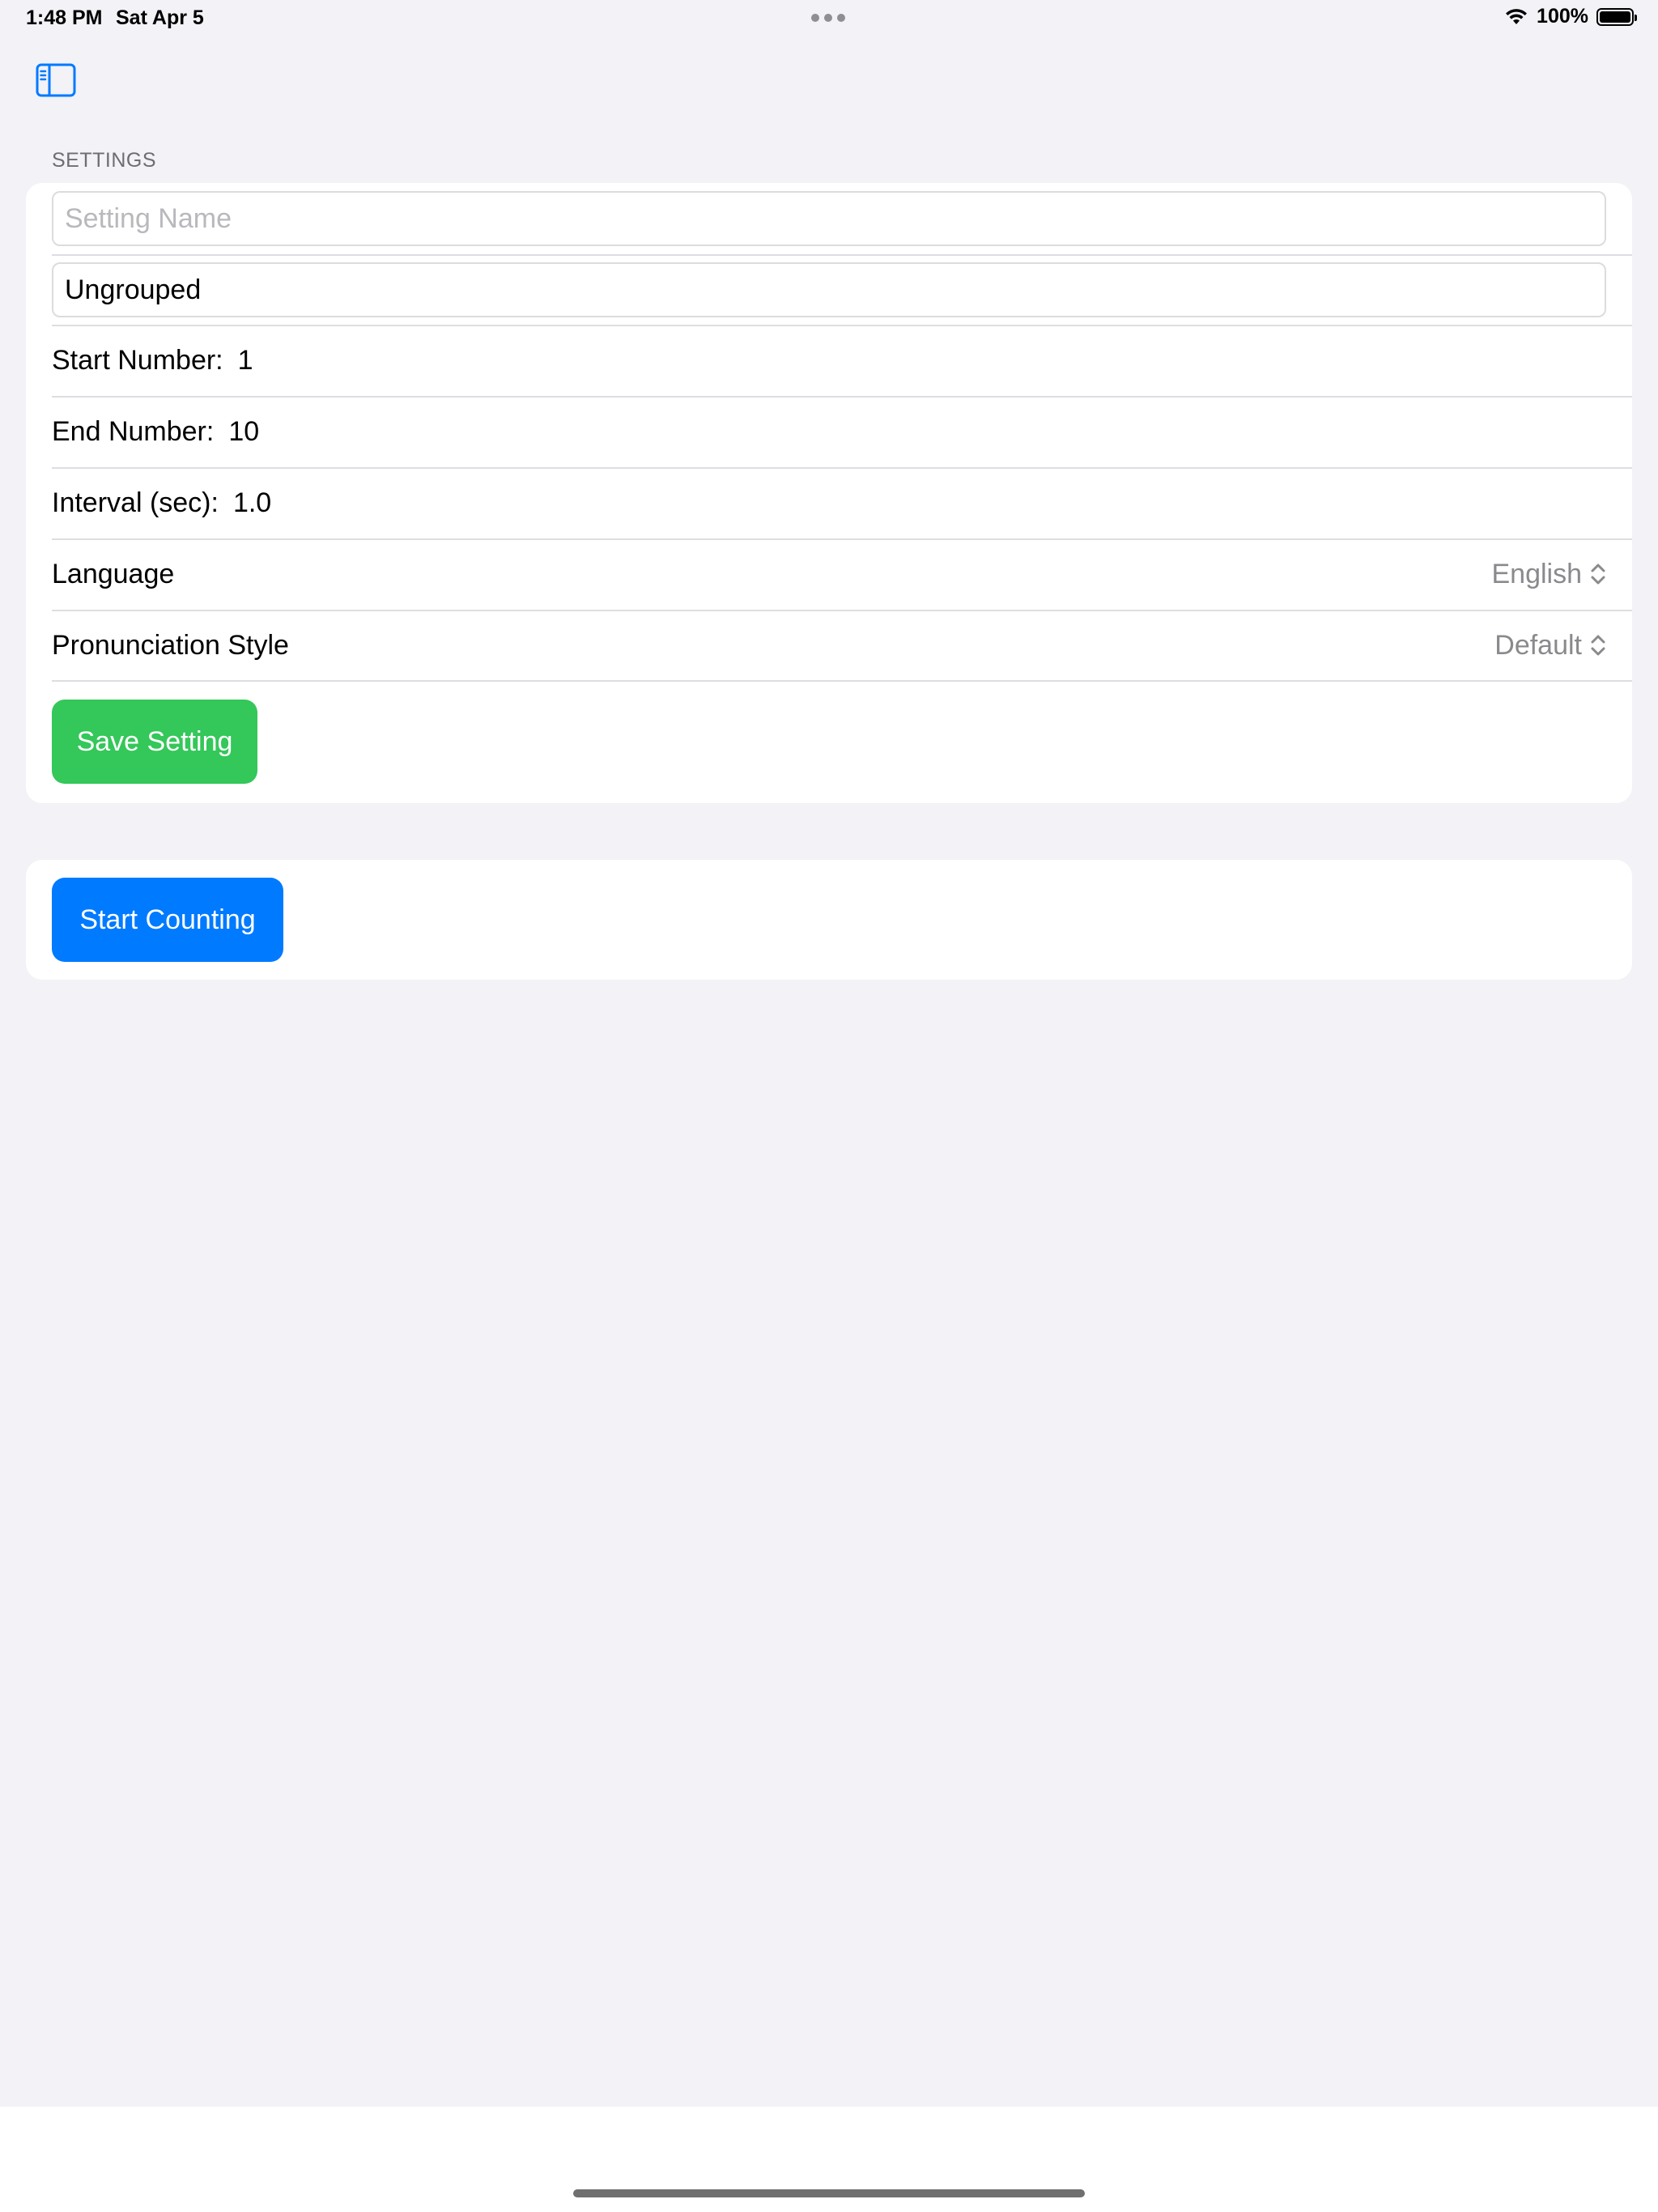  What do you see at coordinates (160, 18) in the screenshot?
I see `status-date: Sat Apr 5` at bounding box center [160, 18].